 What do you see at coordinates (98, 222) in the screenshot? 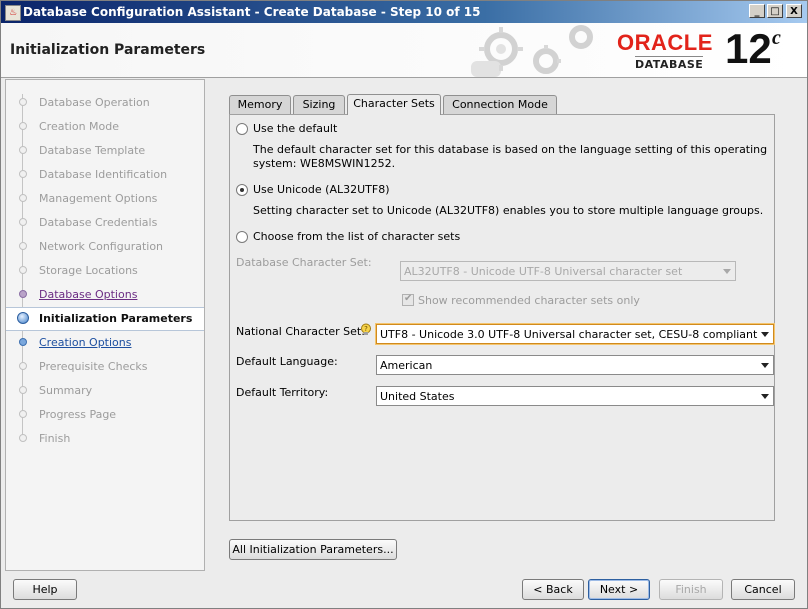
I see `step-label: Database Credentials` at bounding box center [98, 222].